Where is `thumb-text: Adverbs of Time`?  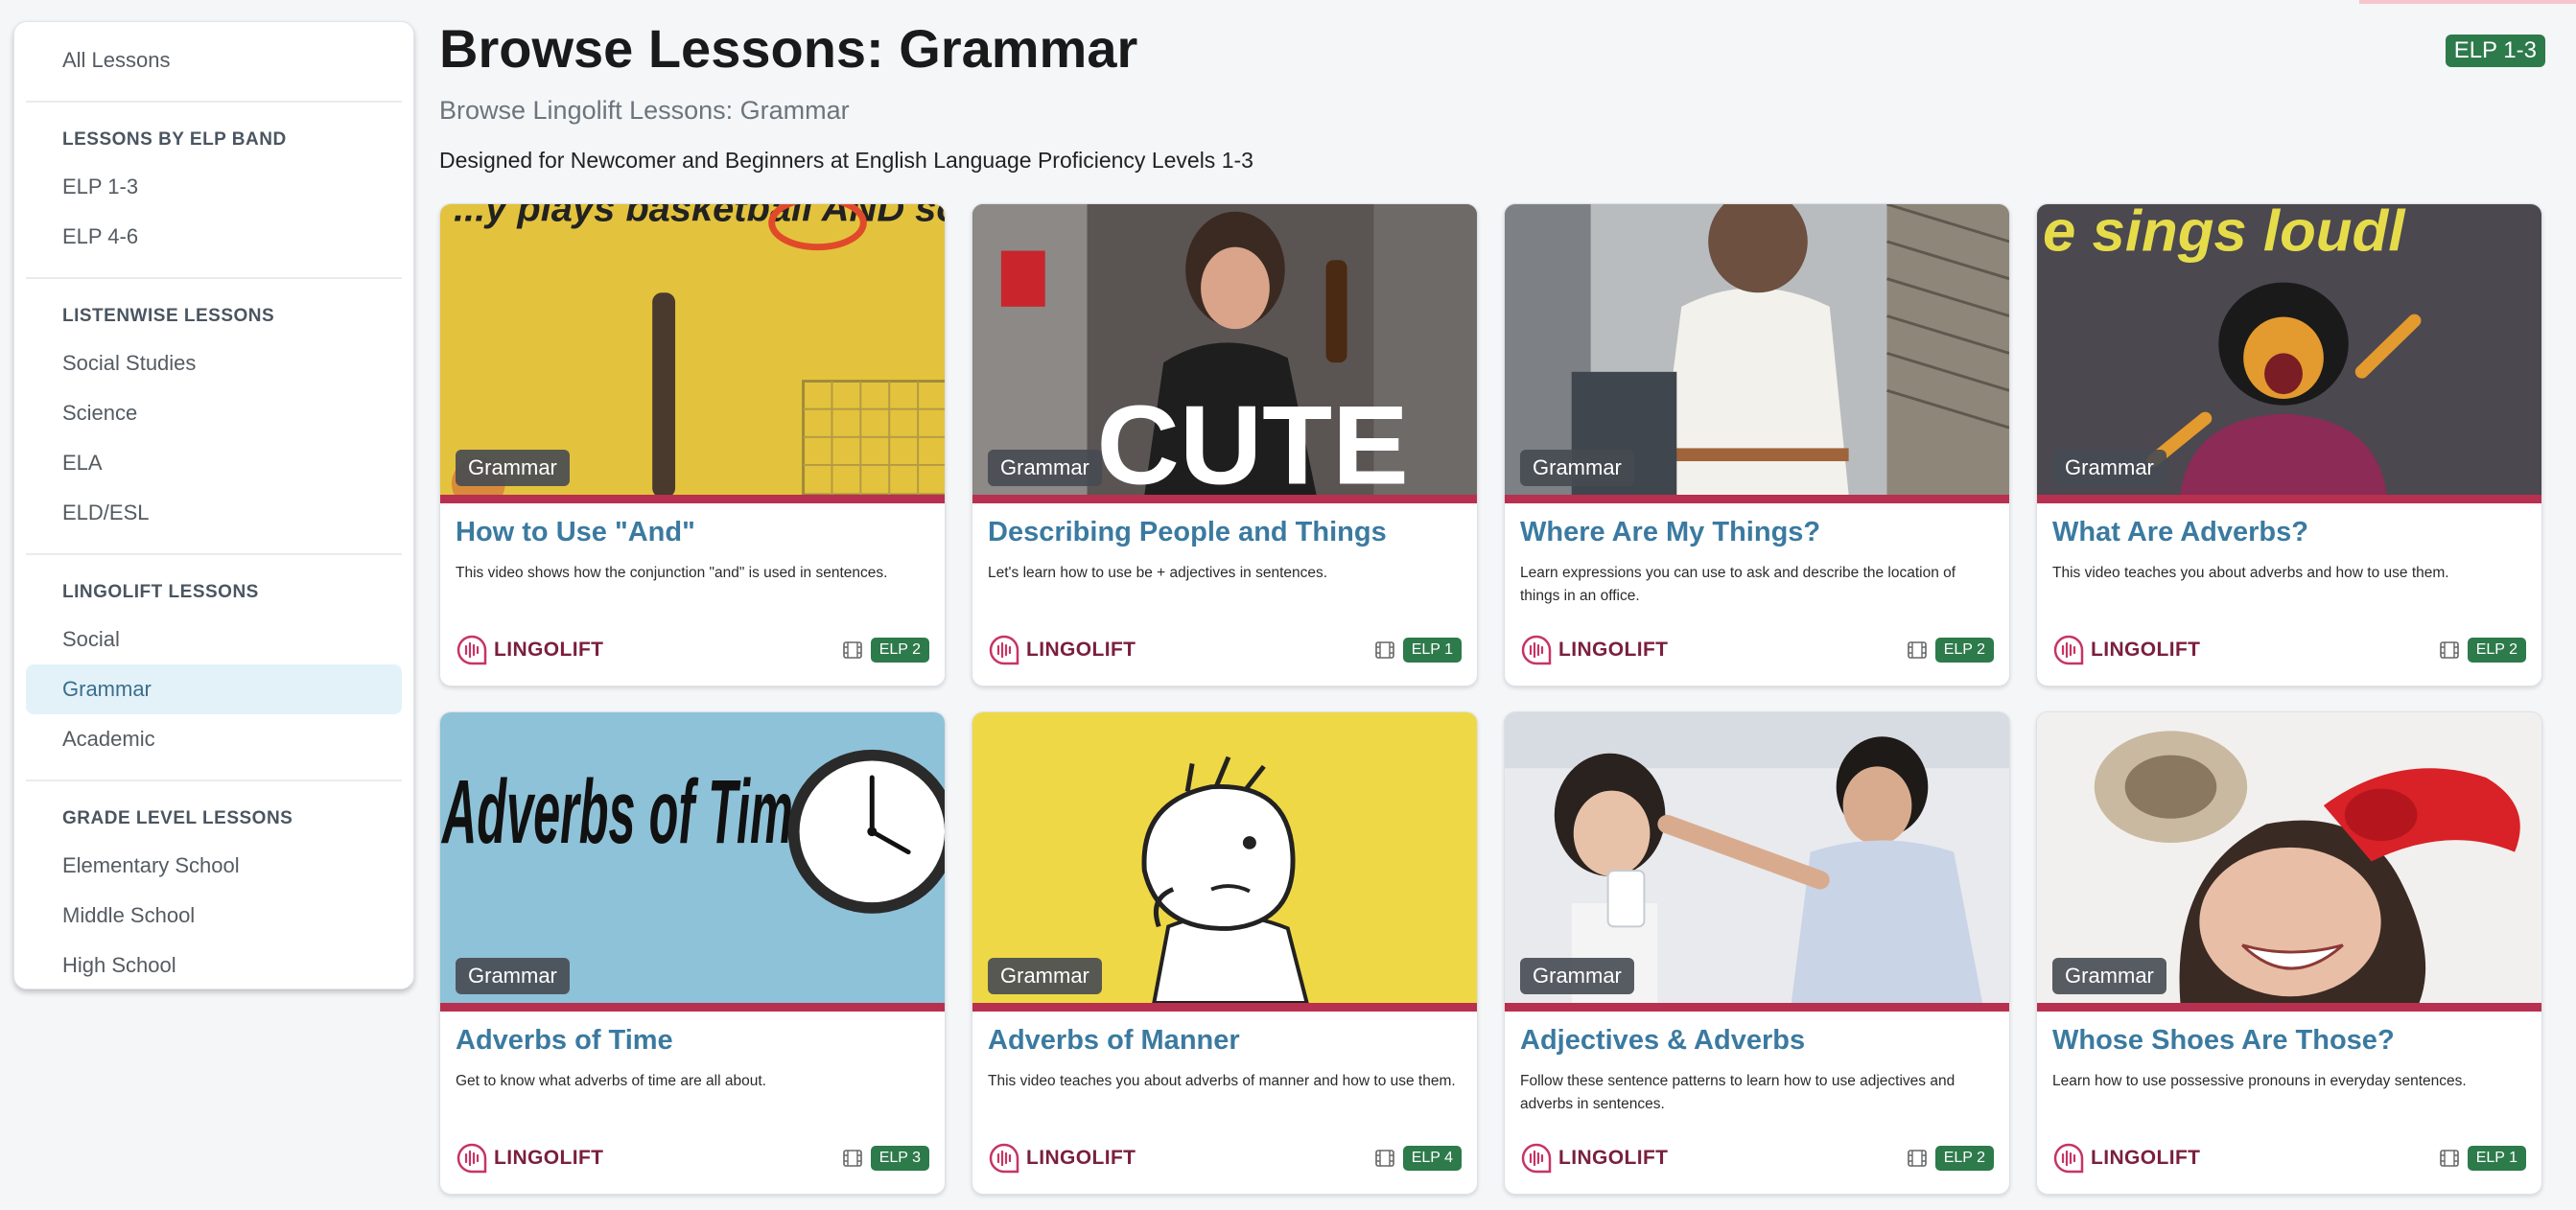
thumb-text: Adverbs of Time is located at coordinates (630, 812).